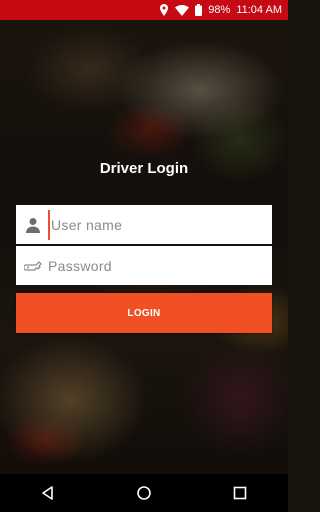 Image resolution: width=320 pixels, height=512 pixels. What do you see at coordinates (219, 10) in the screenshot?
I see `battery-percent: 98%` at bounding box center [219, 10].